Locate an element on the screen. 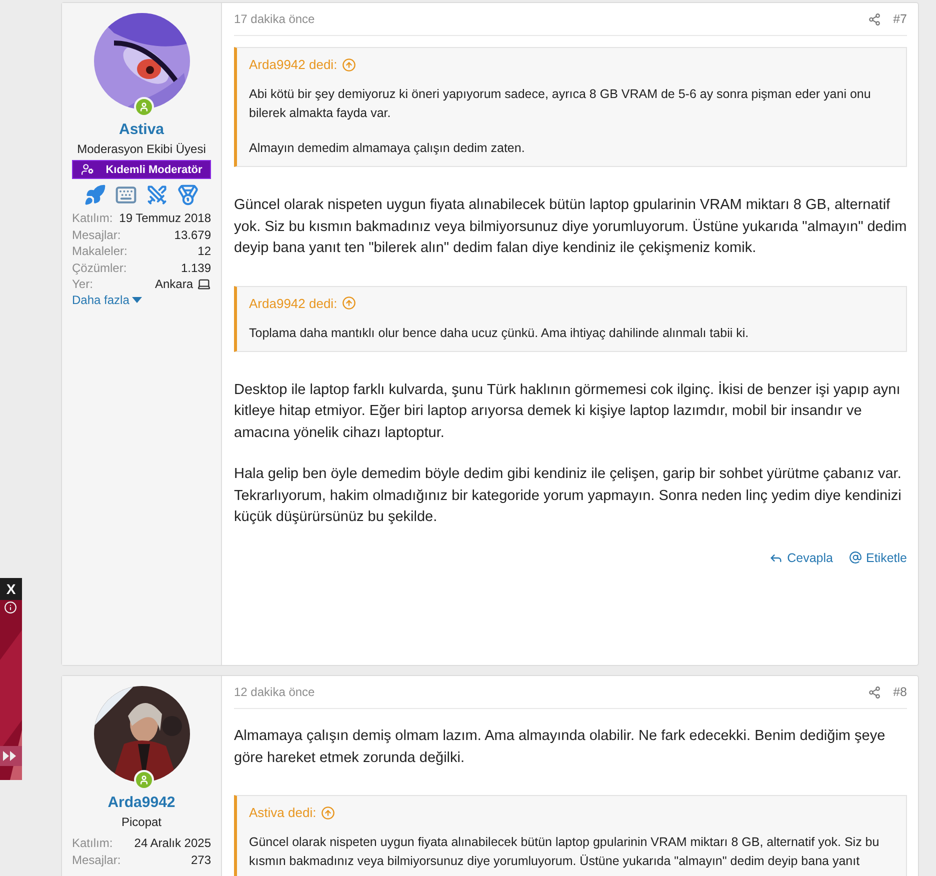  stat-value: 24 Aralık 2025 is located at coordinates (172, 843).